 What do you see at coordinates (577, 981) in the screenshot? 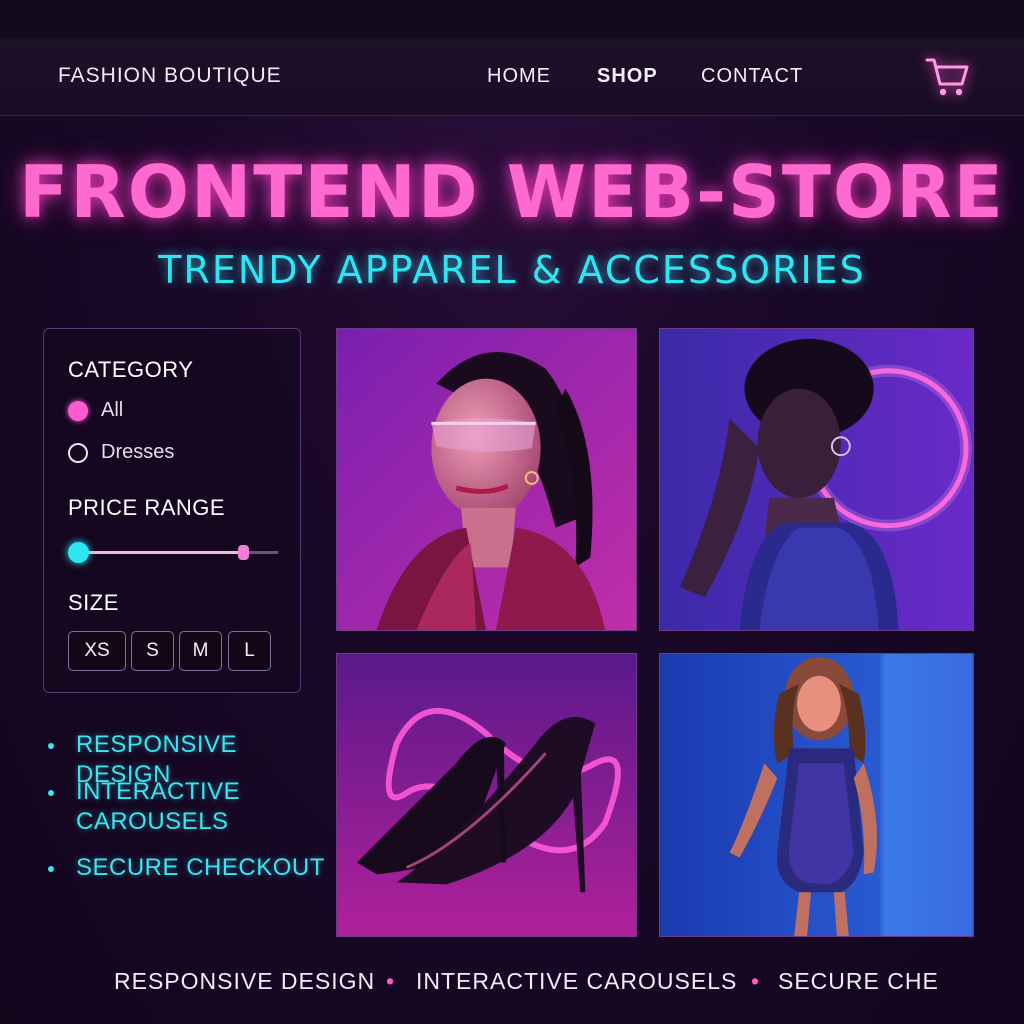
I see `footer-item: INTERACTIVE CAROUSELS` at bounding box center [577, 981].